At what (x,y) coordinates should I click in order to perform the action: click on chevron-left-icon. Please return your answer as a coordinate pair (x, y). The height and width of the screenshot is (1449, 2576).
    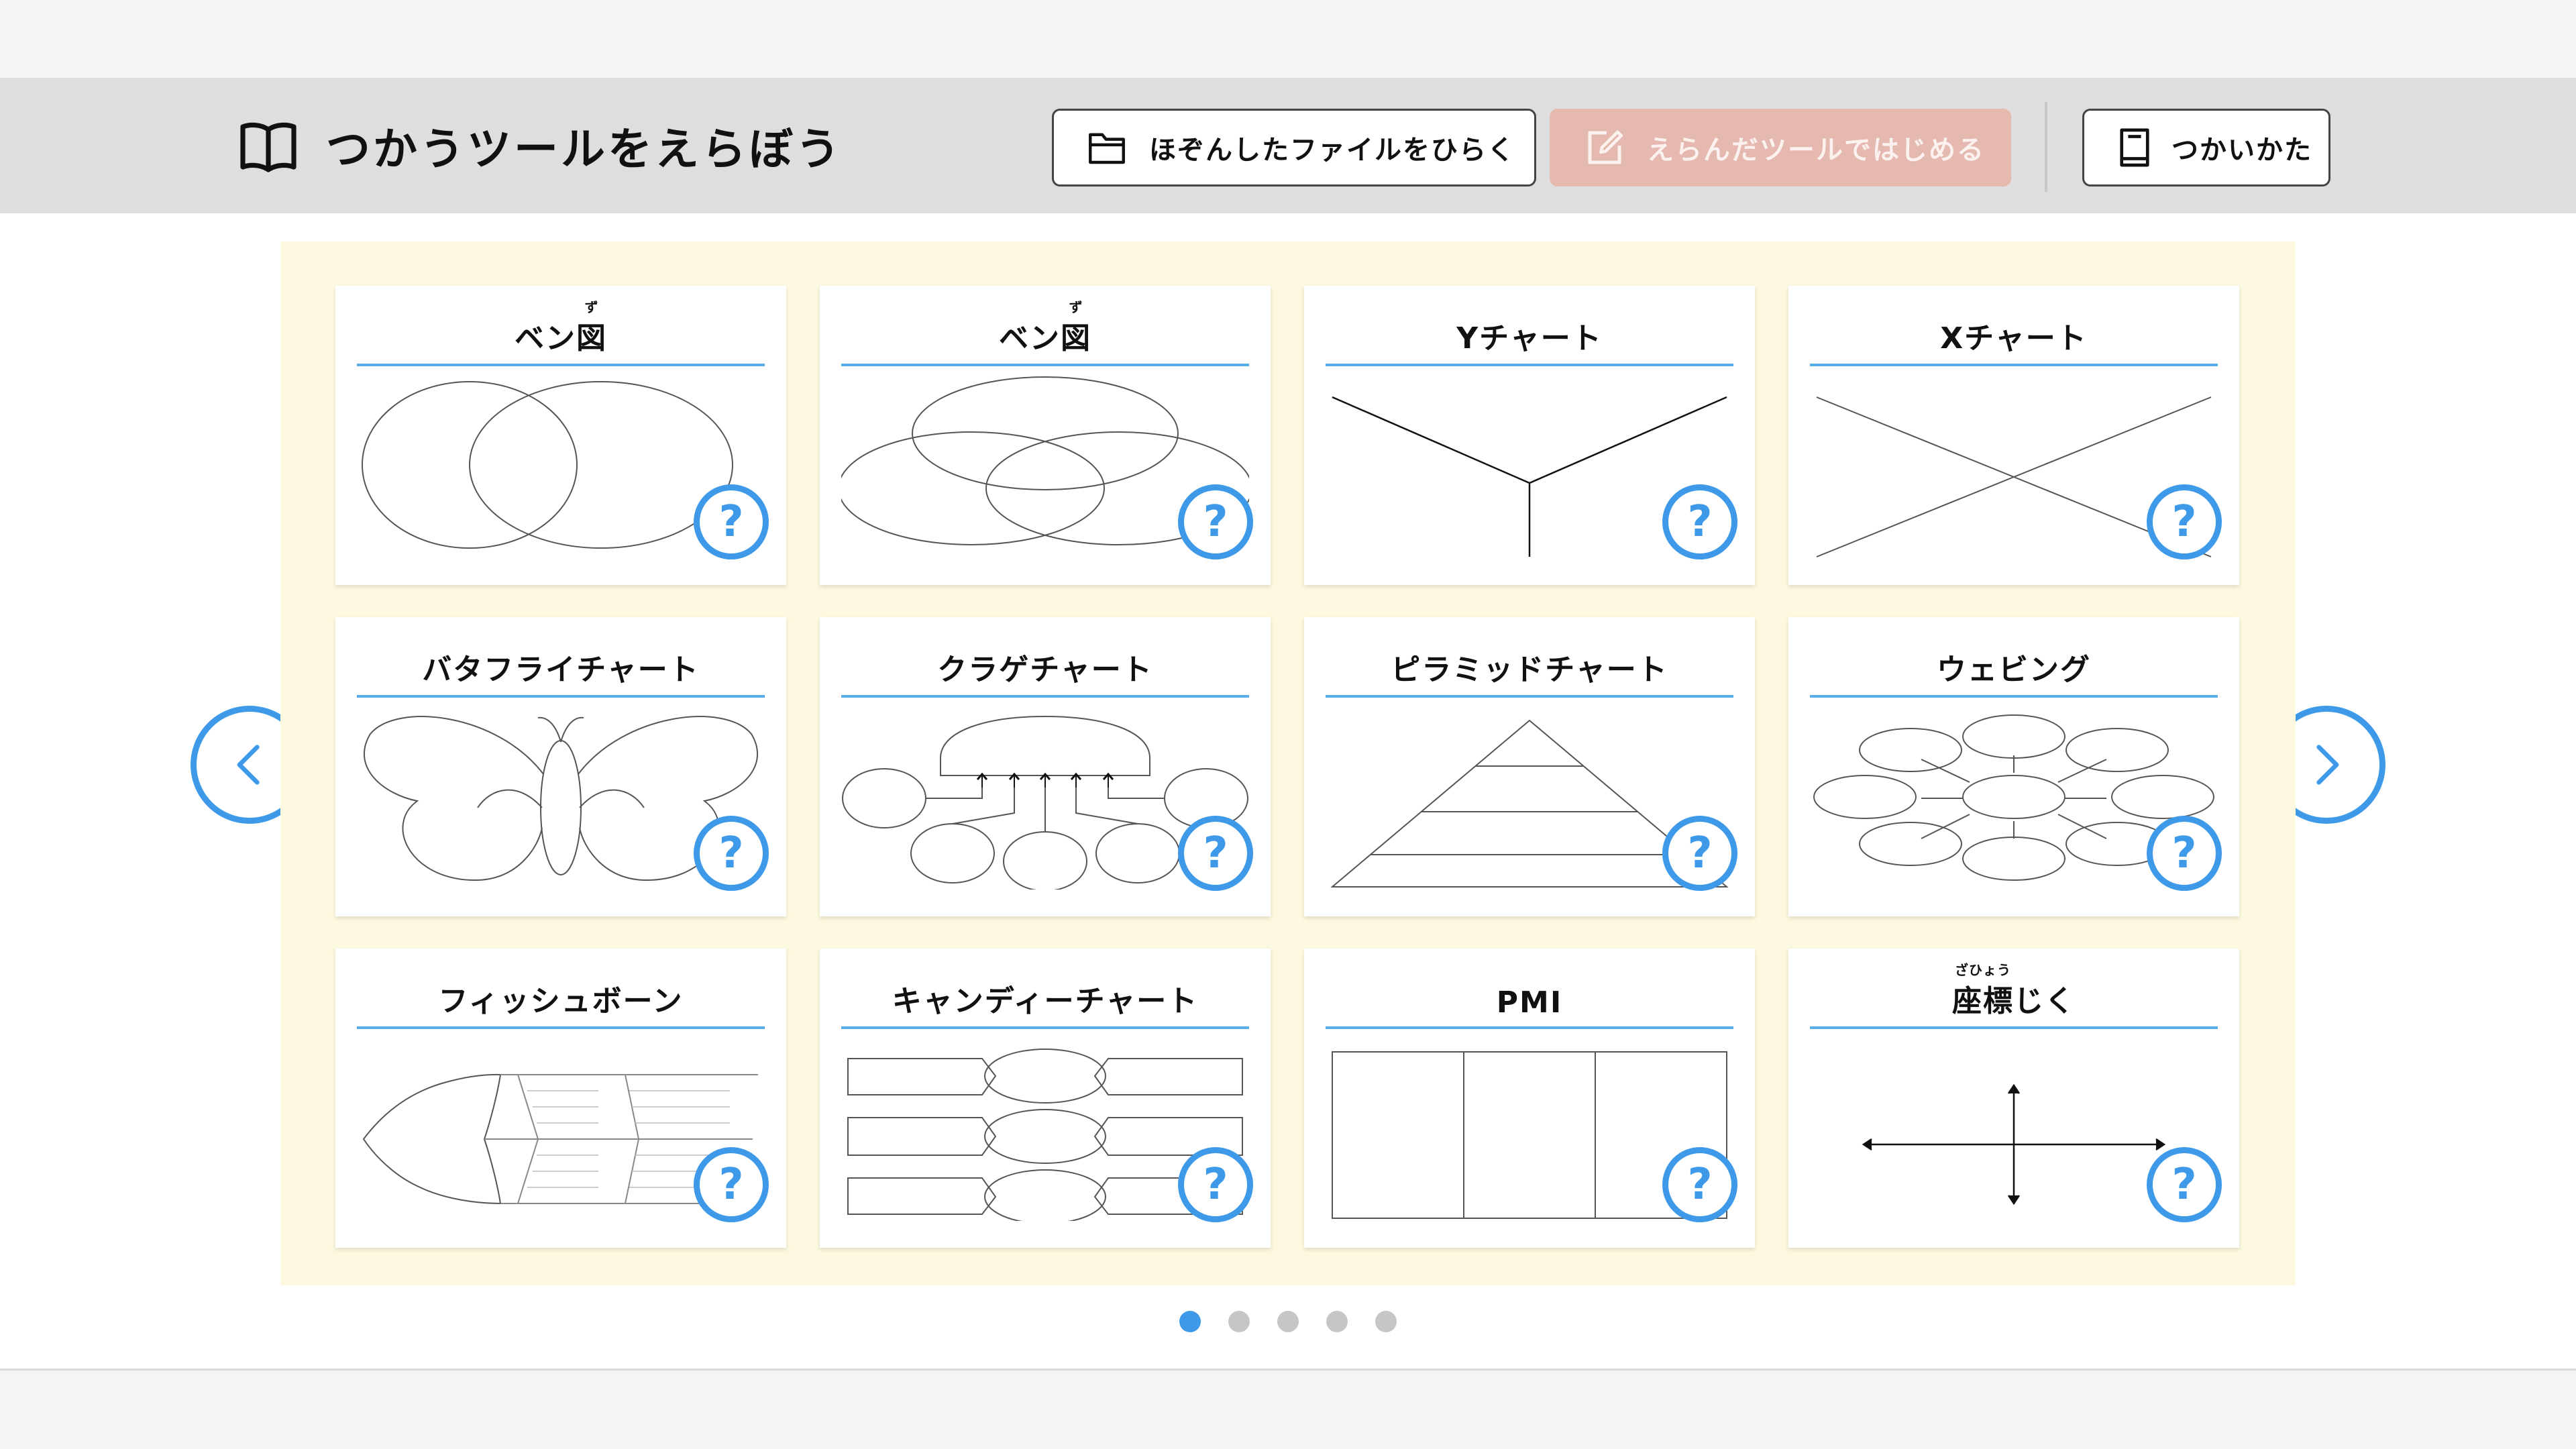
    Looking at the image, I should click on (248, 765).